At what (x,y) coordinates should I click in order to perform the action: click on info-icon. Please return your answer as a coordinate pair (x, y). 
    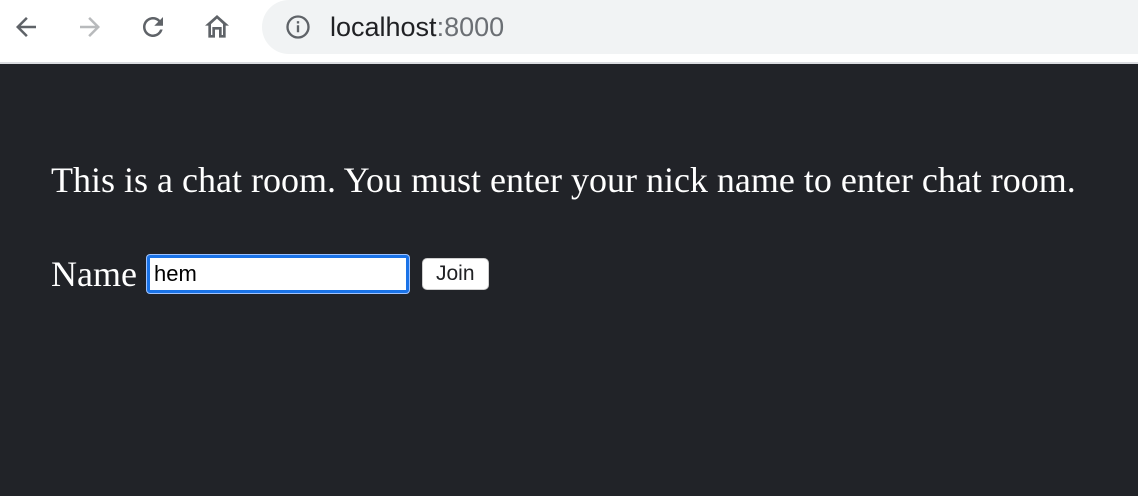
    Looking at the image, I should click on (298, 27).